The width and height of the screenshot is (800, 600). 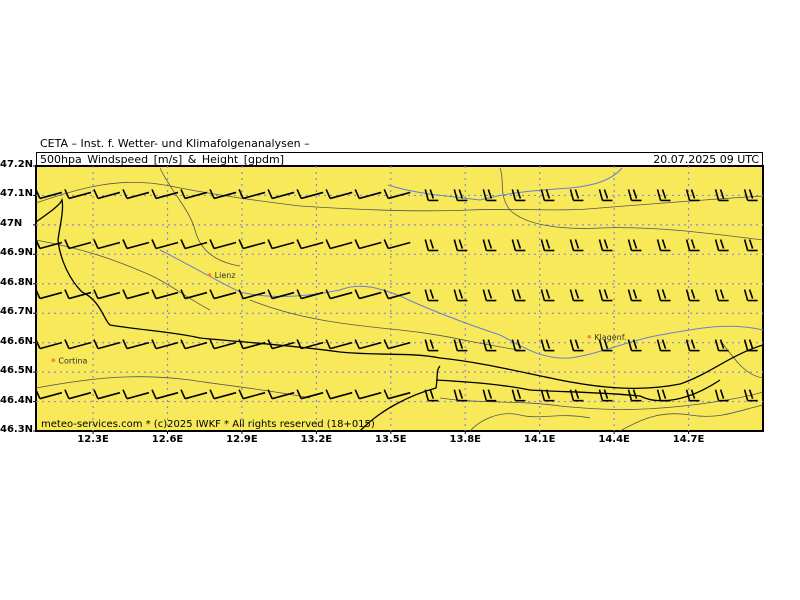 What do you see at coordinates (610, 337) in the screenshot?
I see `city-label: Klagenf.` at bounding box center [610, 337].